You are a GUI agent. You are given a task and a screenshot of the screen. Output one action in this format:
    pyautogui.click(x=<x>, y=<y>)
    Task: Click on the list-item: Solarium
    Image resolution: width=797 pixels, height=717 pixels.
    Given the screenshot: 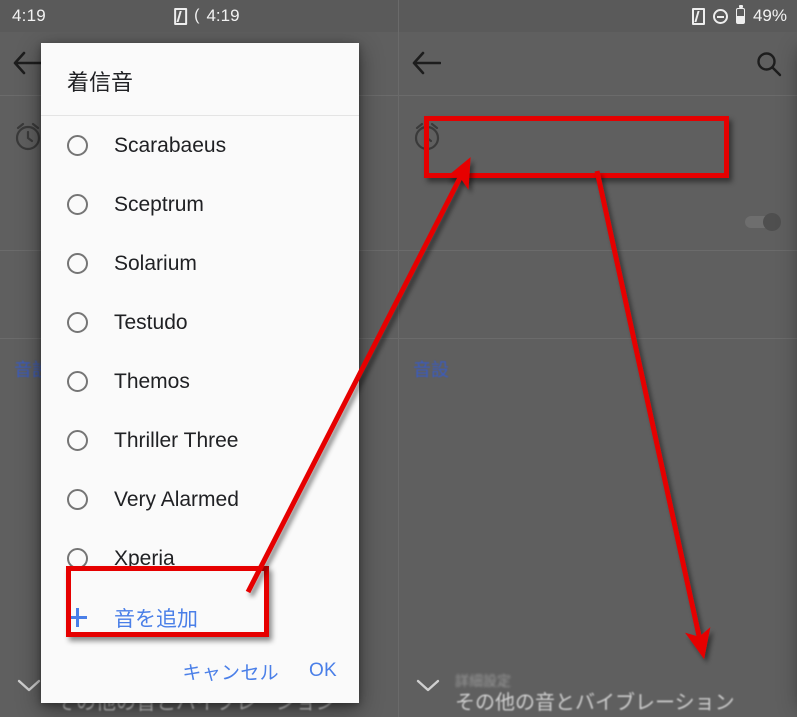 What is the action you would take?
    pyautogui.click(x=200, y=263)
    